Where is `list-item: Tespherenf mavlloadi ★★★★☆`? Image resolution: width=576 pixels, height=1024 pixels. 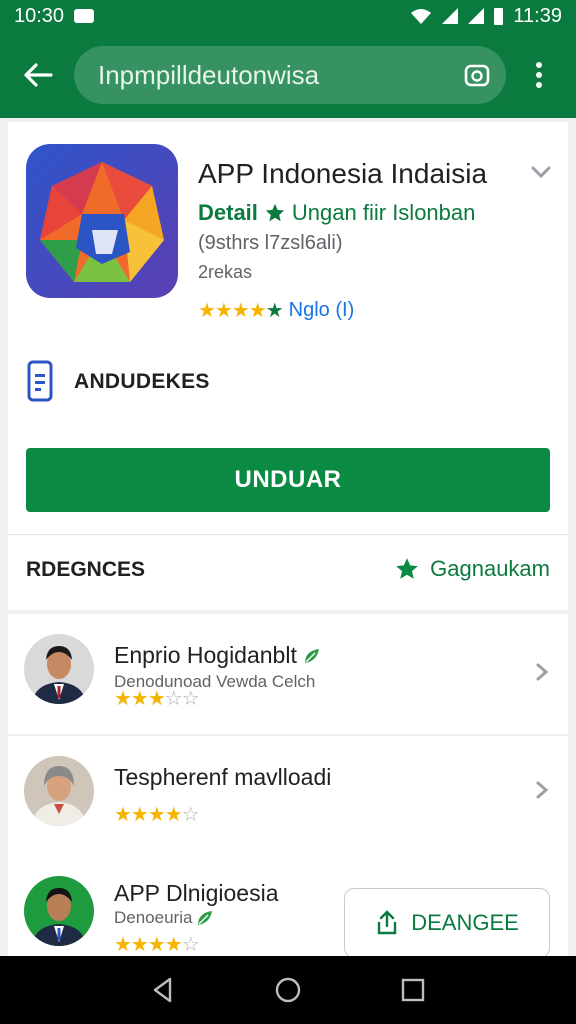
list-item: Tespherenf mavlloadi ★★★★☆ is located at coordinates (288, 796).